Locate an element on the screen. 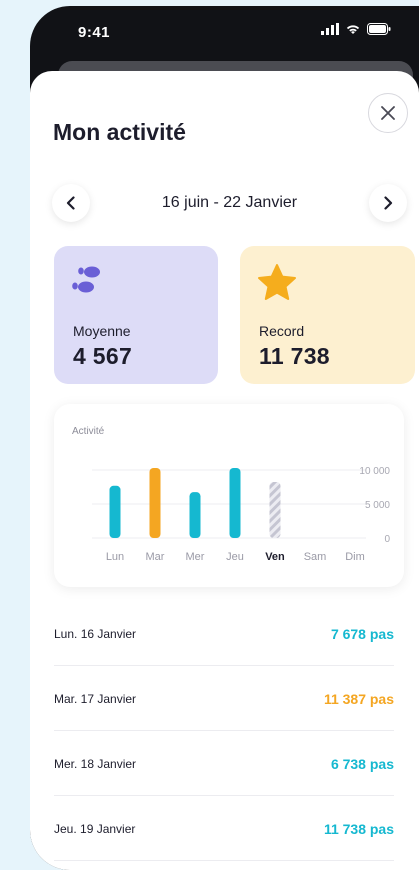 The image size is (419, 870). star-icon is located at coordinates (277, 282).